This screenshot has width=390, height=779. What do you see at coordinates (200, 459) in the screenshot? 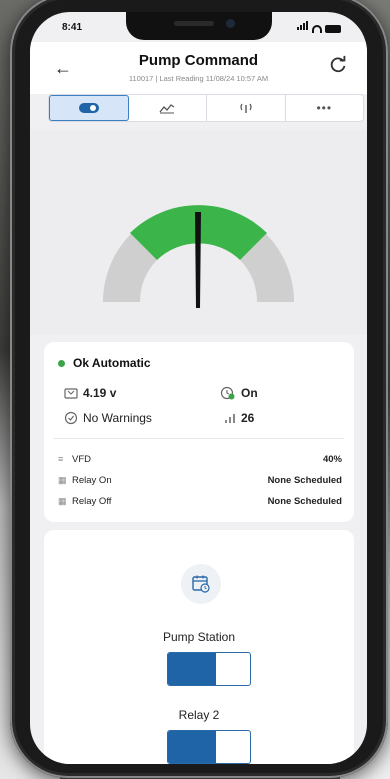
I see `detail-row-vfd: ≡ VFD 40%` at bounding box center [200, 459].